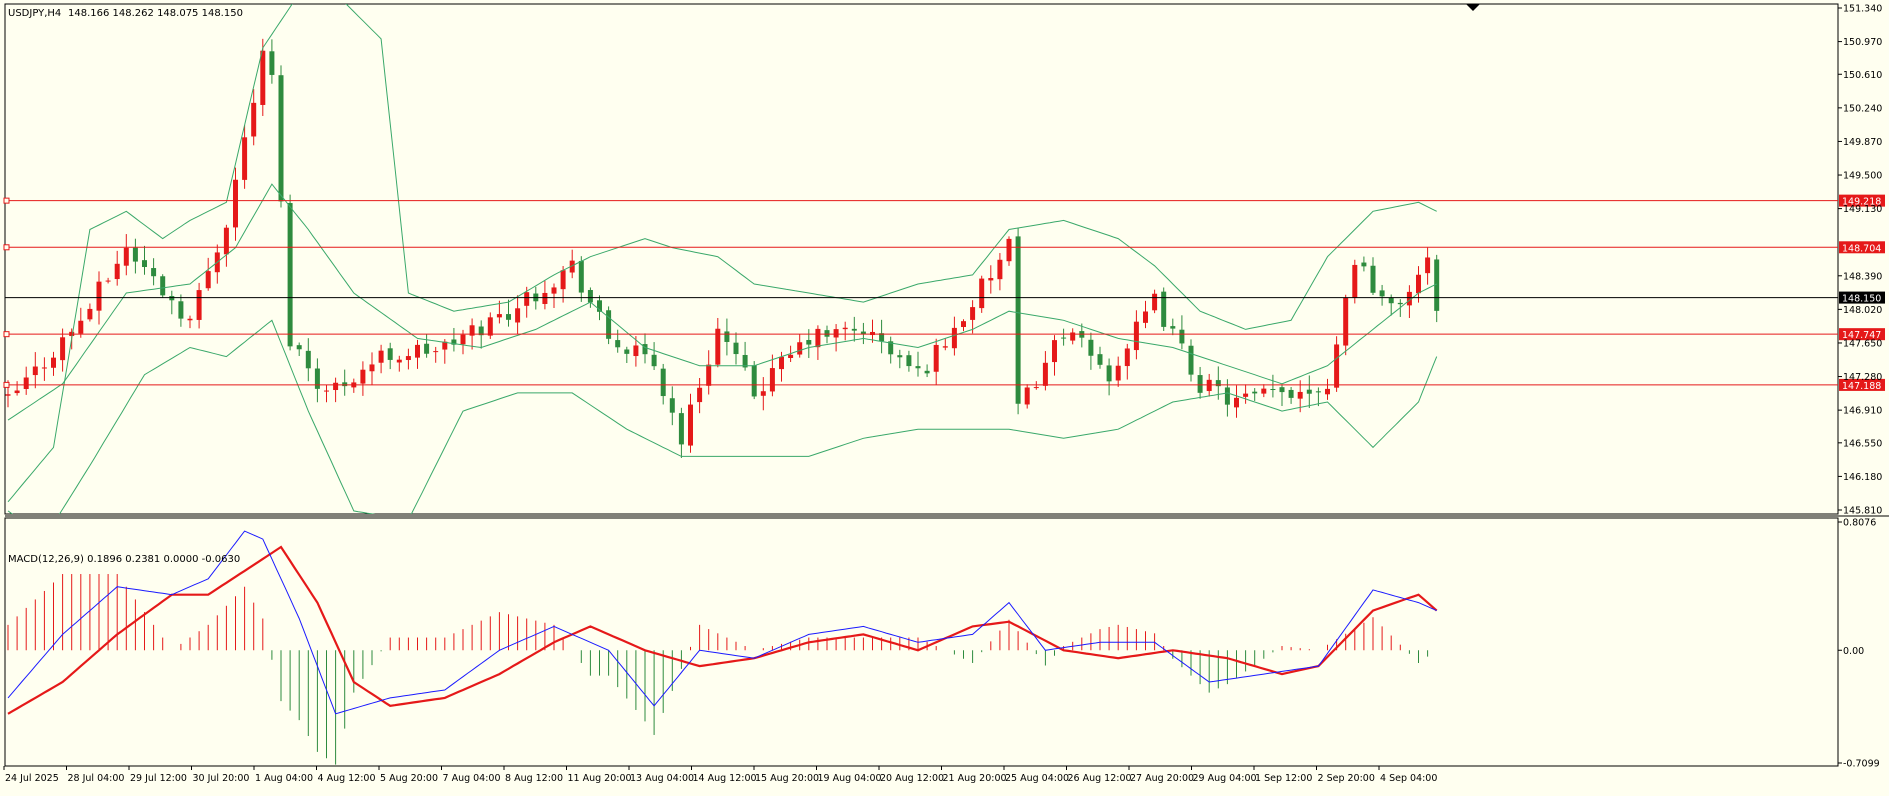 This screenshot has height=796, width=1889. I want to click on macd-tick-label: 0.8076, so click(1859, 523).